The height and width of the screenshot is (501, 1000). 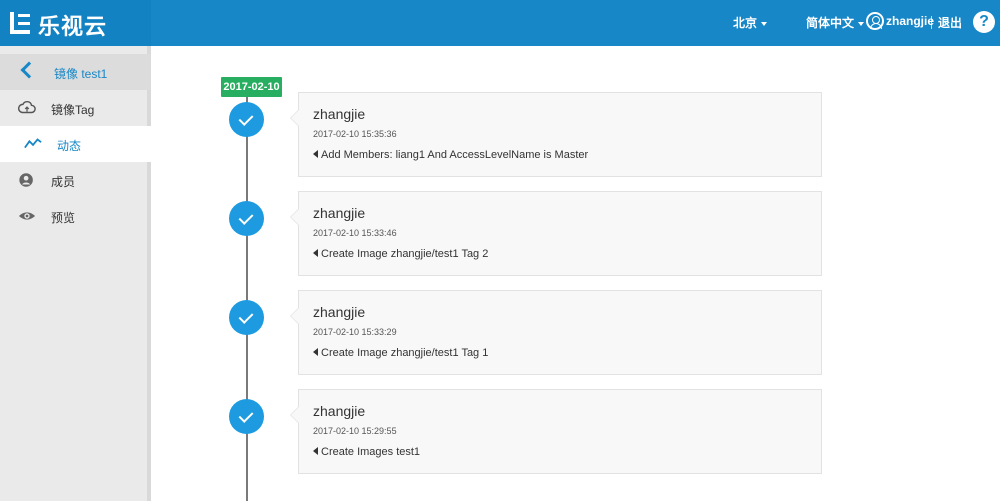 I want to click on user-avatar-icon, so click(x=875, y=21).